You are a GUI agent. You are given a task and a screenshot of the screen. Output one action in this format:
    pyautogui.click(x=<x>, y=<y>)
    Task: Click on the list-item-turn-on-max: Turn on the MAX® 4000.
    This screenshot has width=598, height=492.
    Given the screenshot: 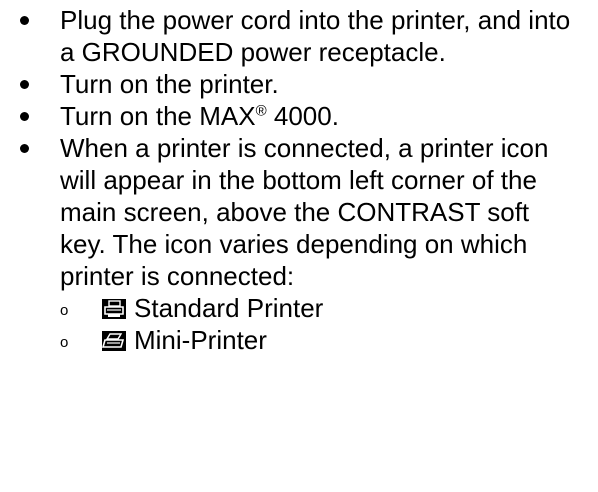 What is the action you would take?
    pyautogui.click(x=290, y=116)
    